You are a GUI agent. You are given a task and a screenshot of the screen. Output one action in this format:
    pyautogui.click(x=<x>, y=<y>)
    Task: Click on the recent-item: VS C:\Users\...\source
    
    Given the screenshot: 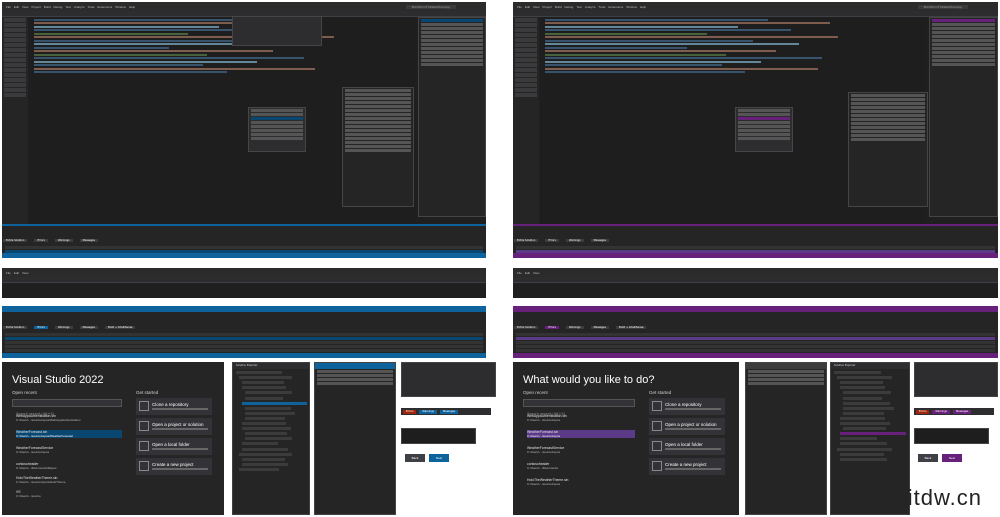 What is the action you would take?
    pyautogui.click(x=69, y=494)
    